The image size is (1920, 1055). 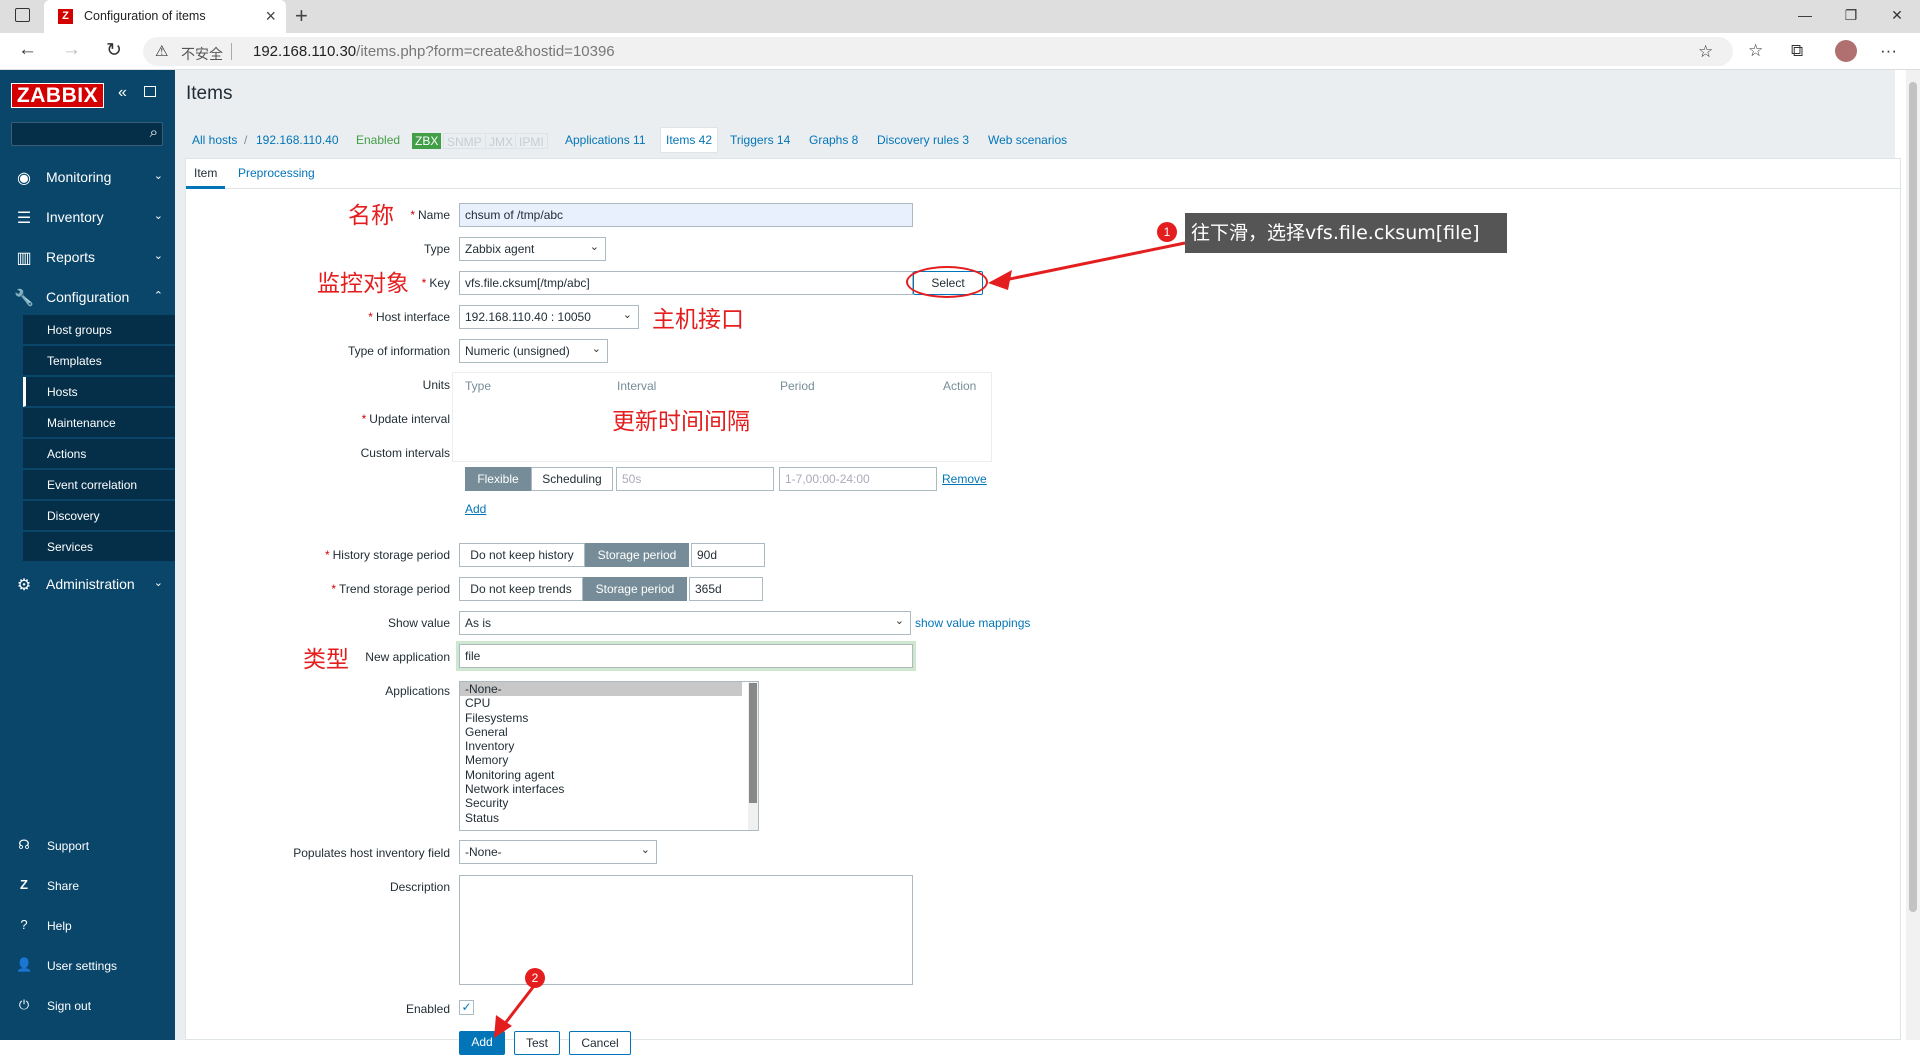 What do you see at coordinates (689, 140) in the screenshot?
I see `items-link: Items 42` at bounding box center [689, 140].